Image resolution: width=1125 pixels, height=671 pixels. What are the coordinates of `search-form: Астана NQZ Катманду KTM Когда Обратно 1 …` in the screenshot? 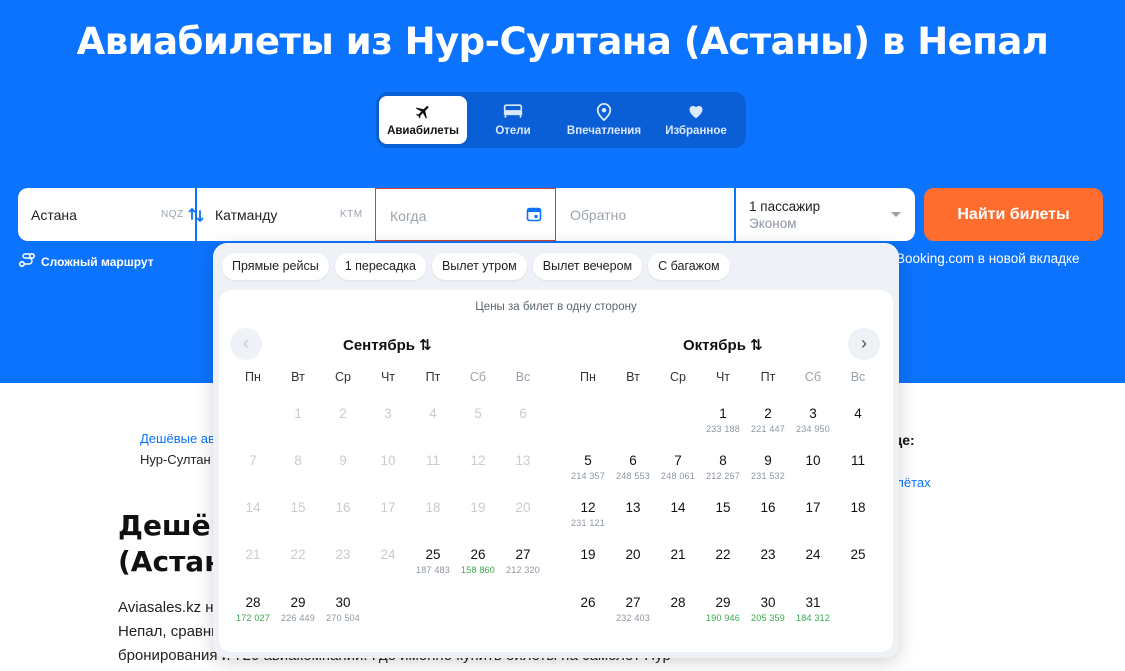 It's located at (466, 214).